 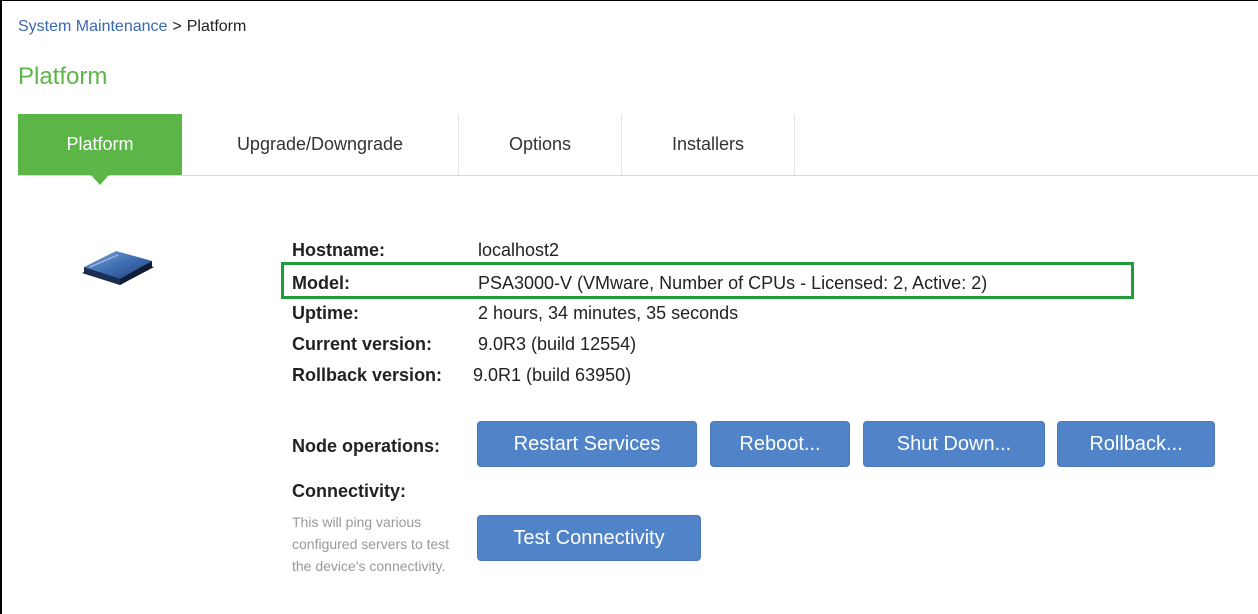 I want to click on current-version-label: Current version:, so click(x=362, y=344).